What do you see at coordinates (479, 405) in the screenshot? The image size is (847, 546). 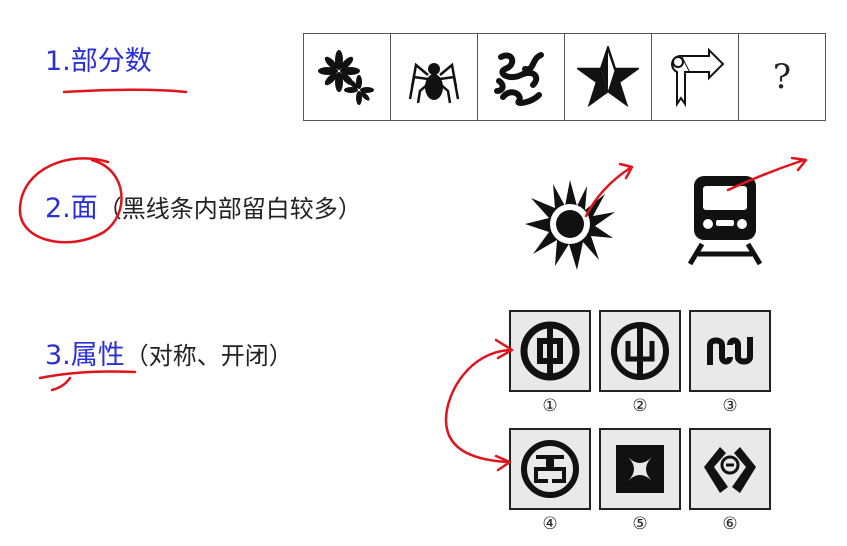 I see `arrow-logo-pair` at bounding box center [479, 405].